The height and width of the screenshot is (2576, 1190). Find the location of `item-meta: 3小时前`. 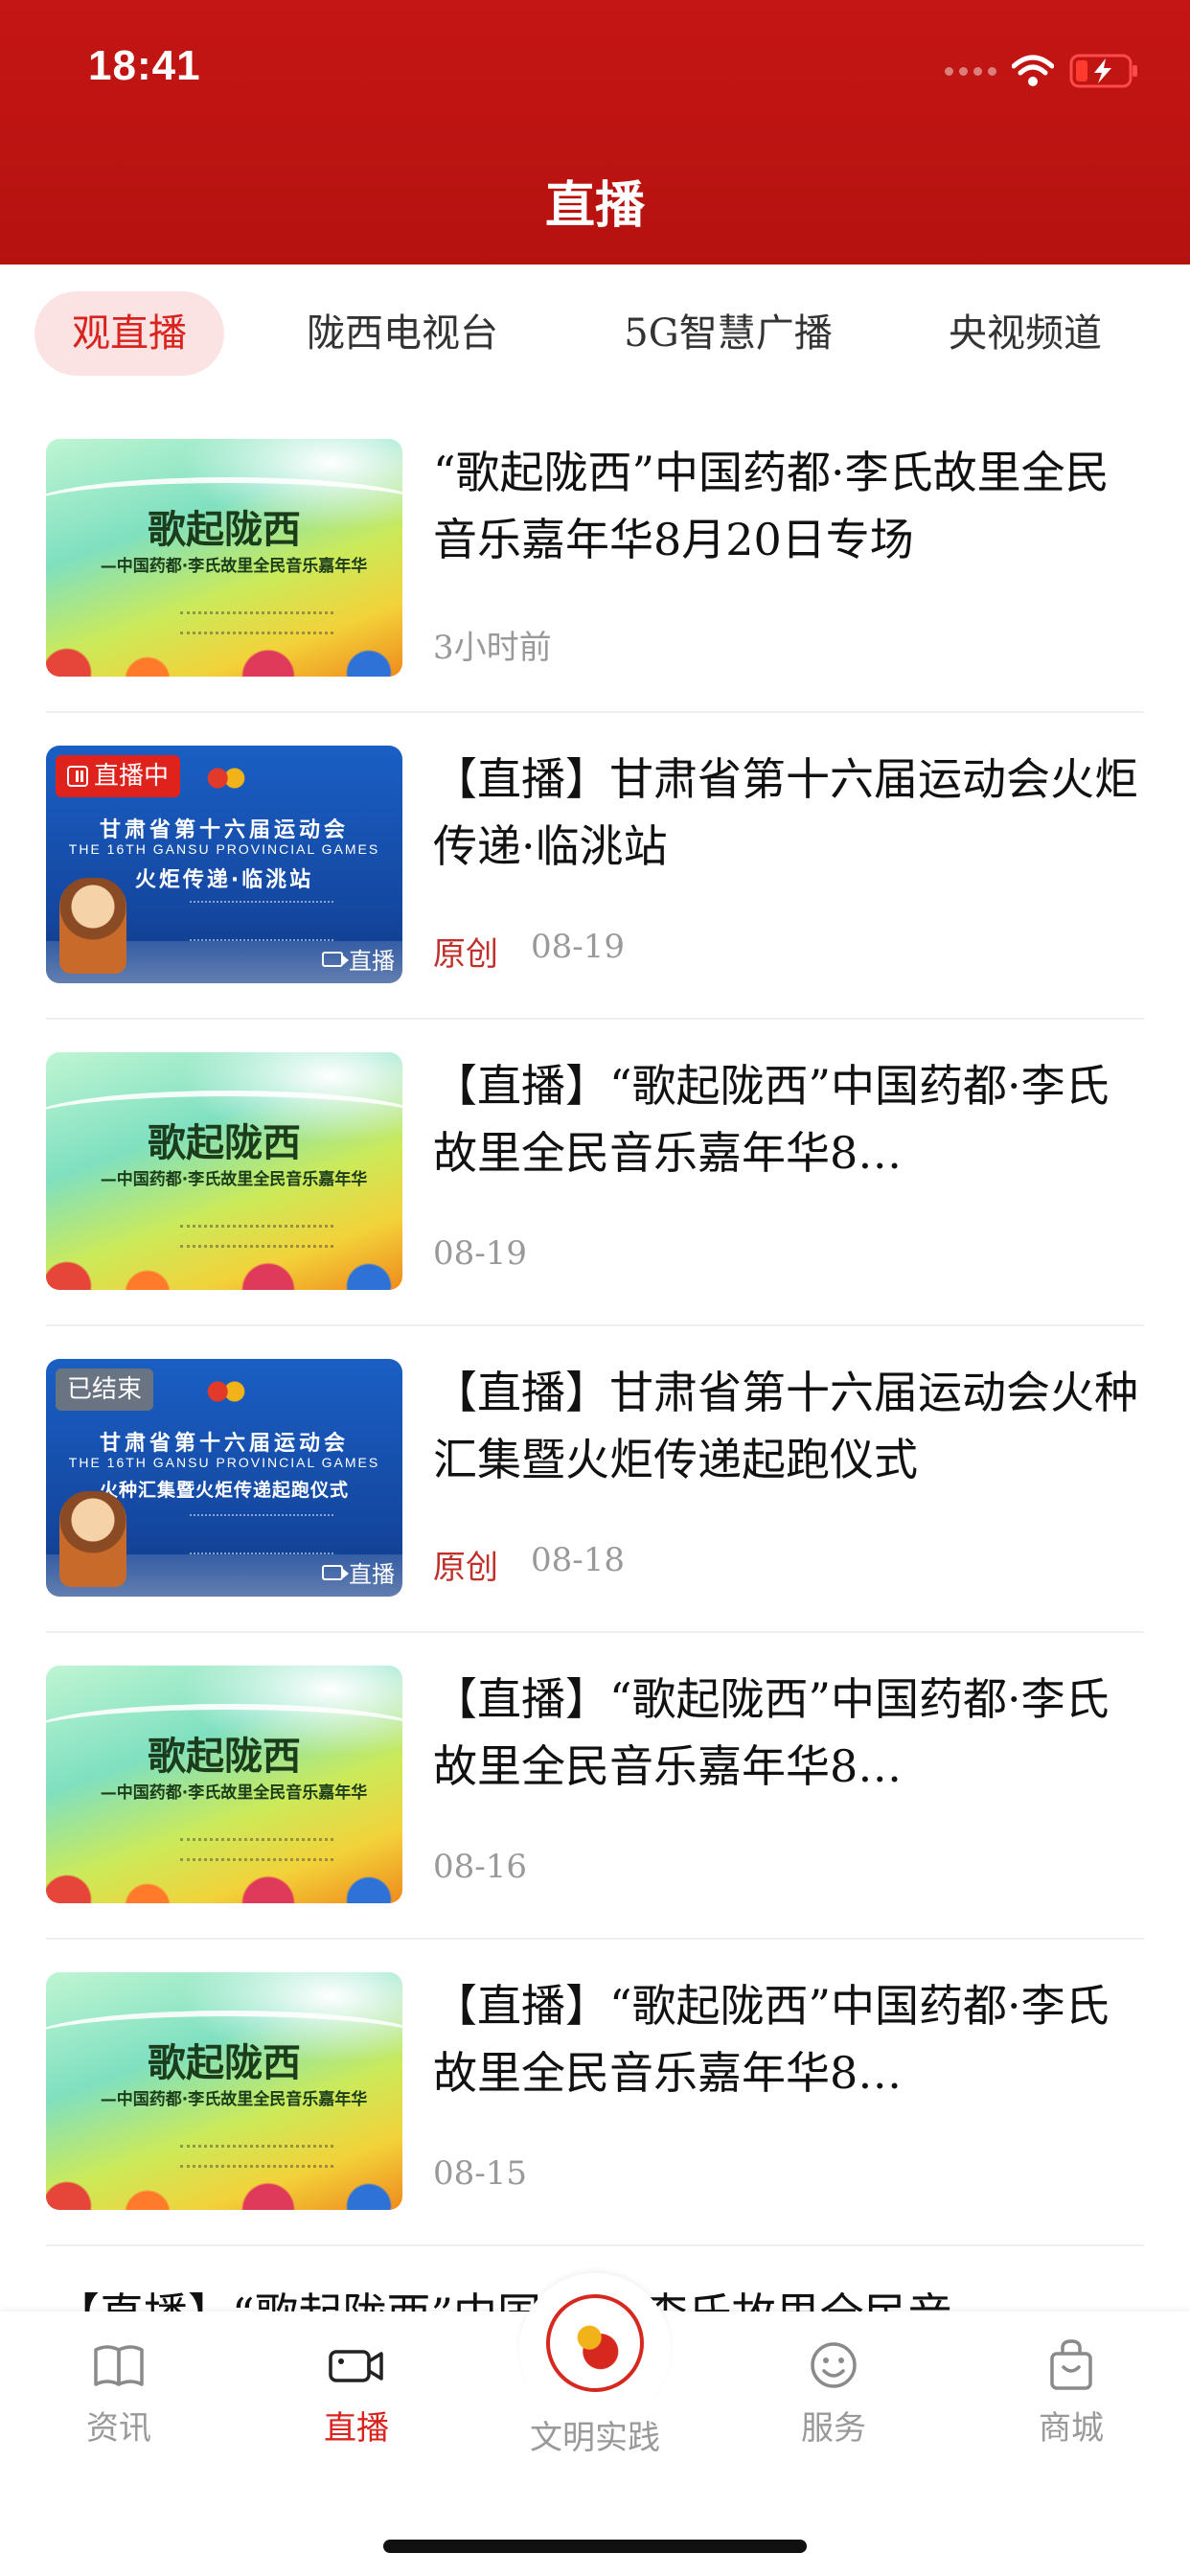

item-meta: 3小时前 is located at coordinates (493, 644).